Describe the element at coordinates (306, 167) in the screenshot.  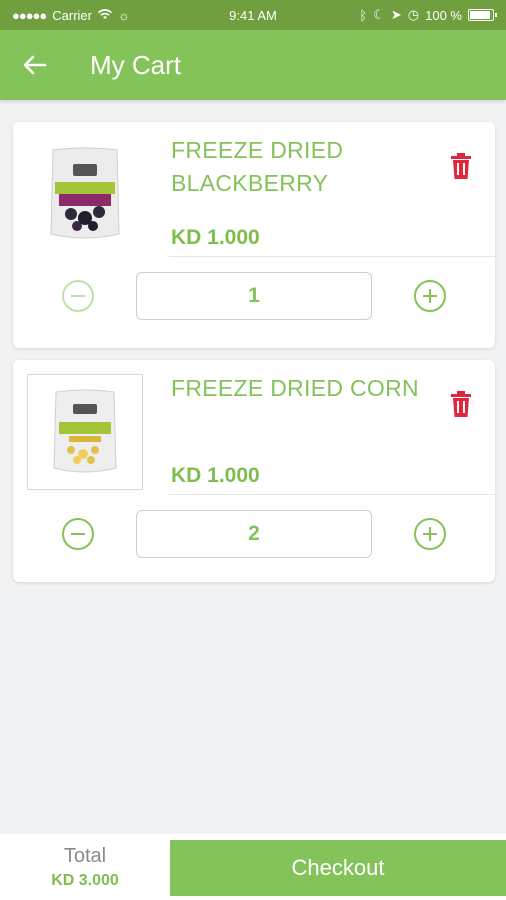
I see `product-name: FREEZE DRIED BLACKBERRY` at that location.